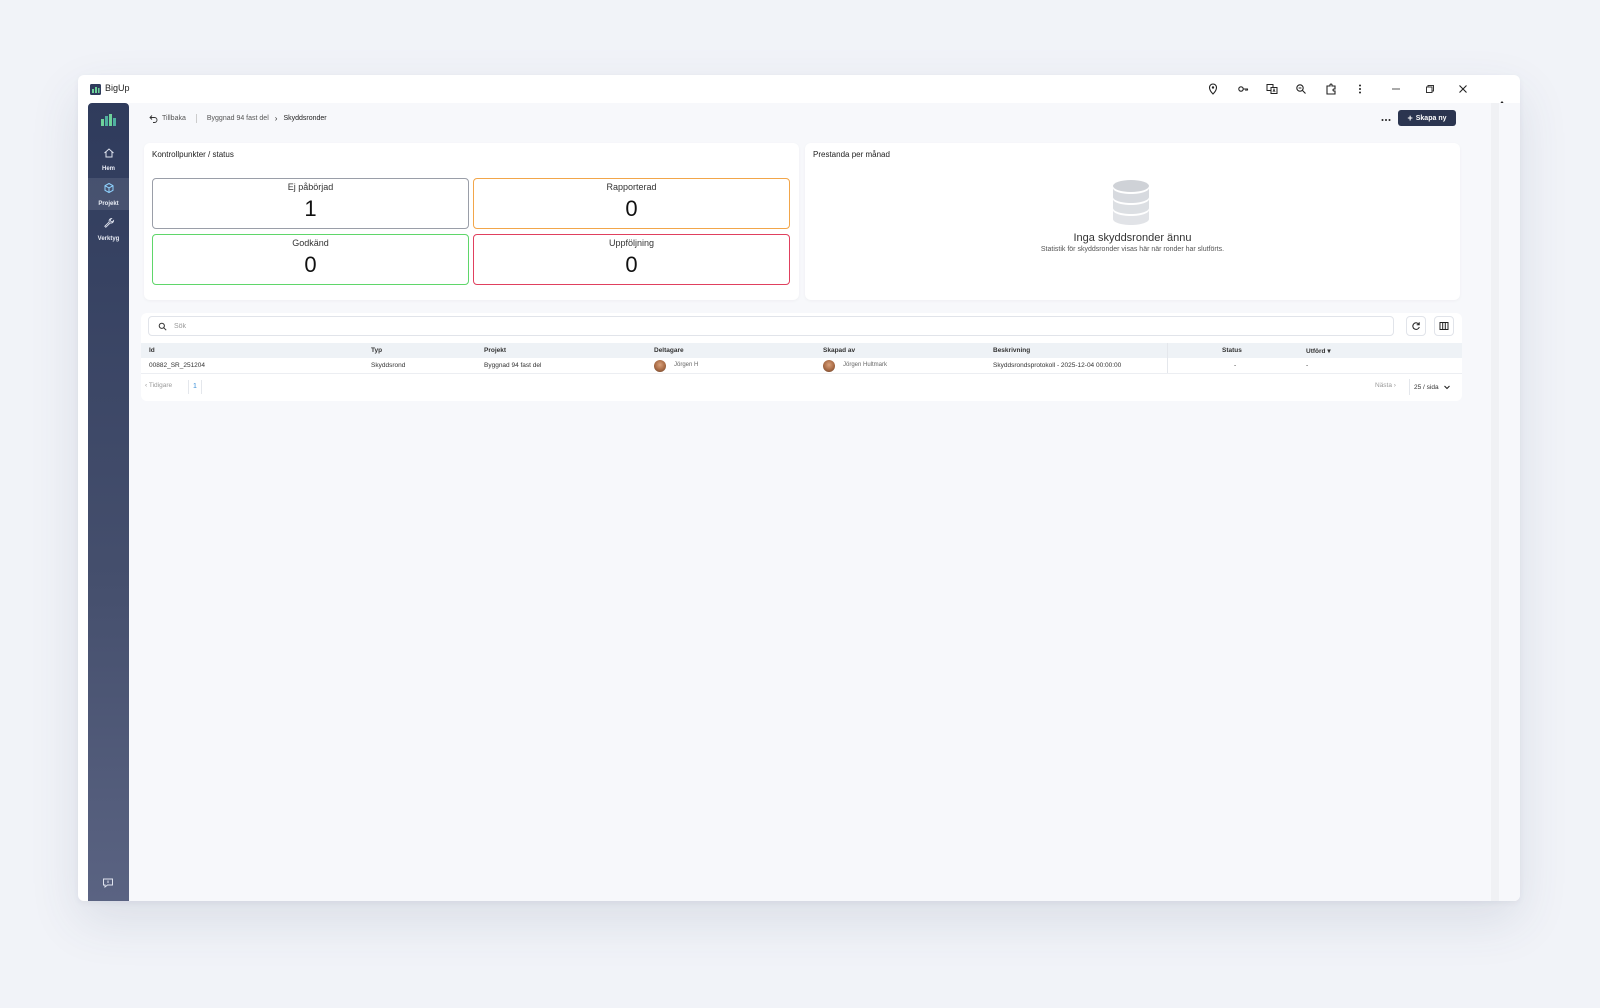  I want to click on tile-label: Godkänd, so click(310, 243).